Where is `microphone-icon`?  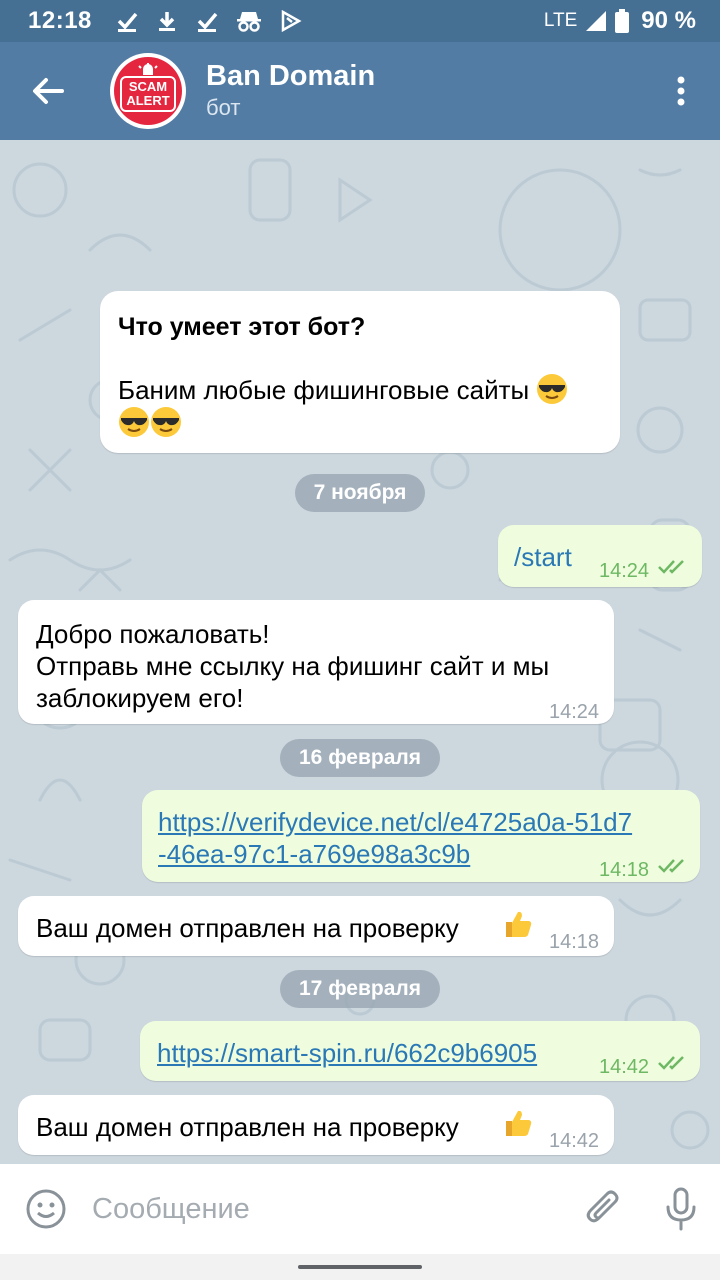 microphone-icon is located at coordinates (681, 1209).